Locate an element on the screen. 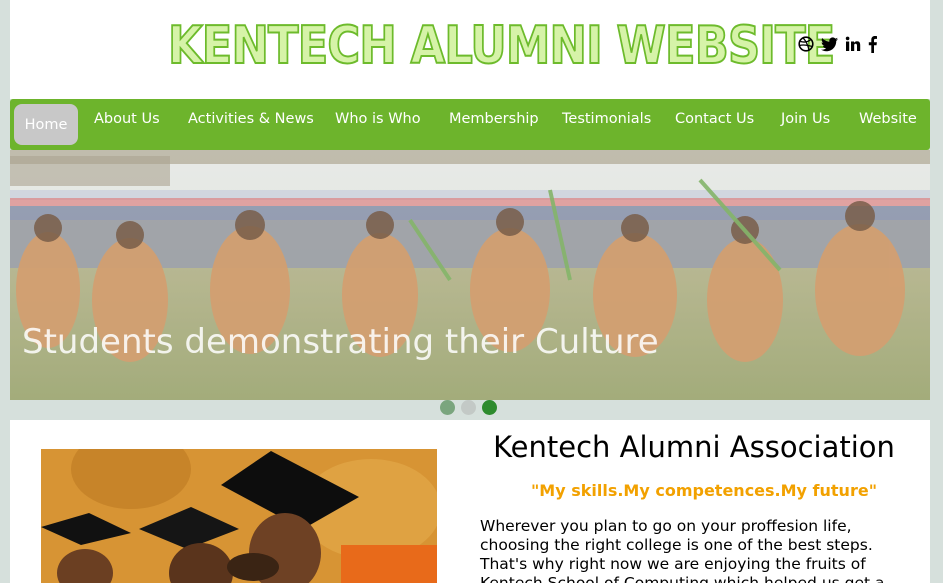  nav-item-activities-news: Activities & News is located at coordinates (251, 119).